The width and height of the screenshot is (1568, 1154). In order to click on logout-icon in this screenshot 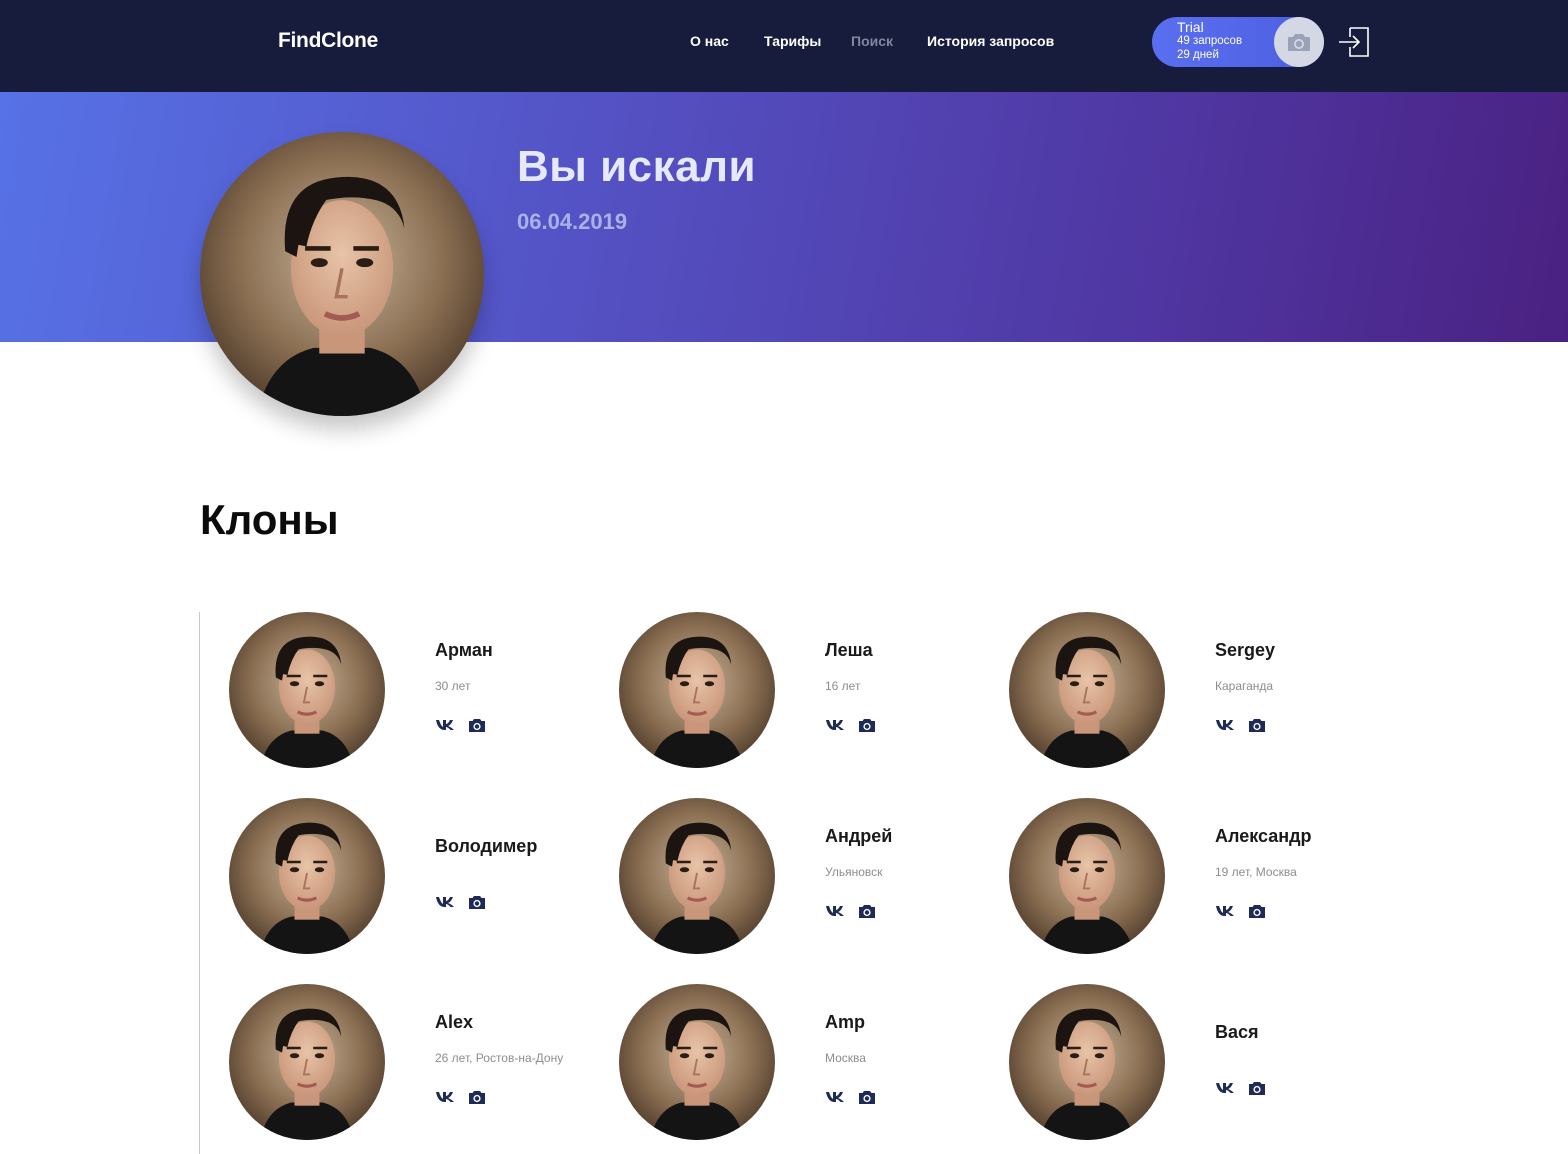, I will do `click(1354, 42)`.